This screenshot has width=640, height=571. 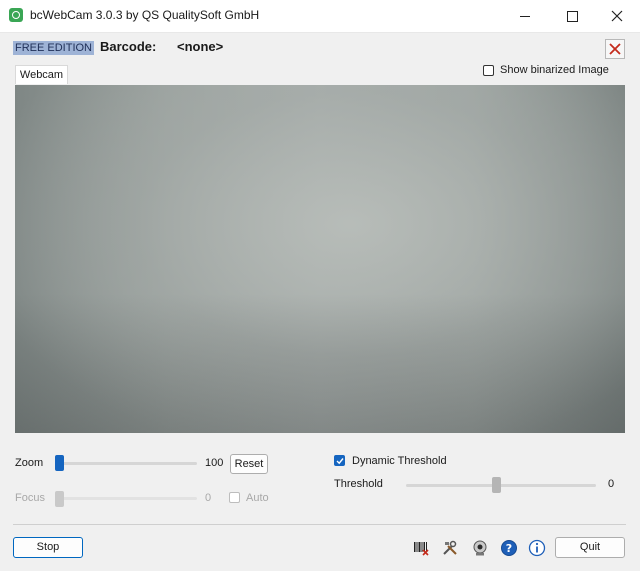 I want to click on dynamic-threshold-label: Dynamic Threshold, so click(x=399, y=461).